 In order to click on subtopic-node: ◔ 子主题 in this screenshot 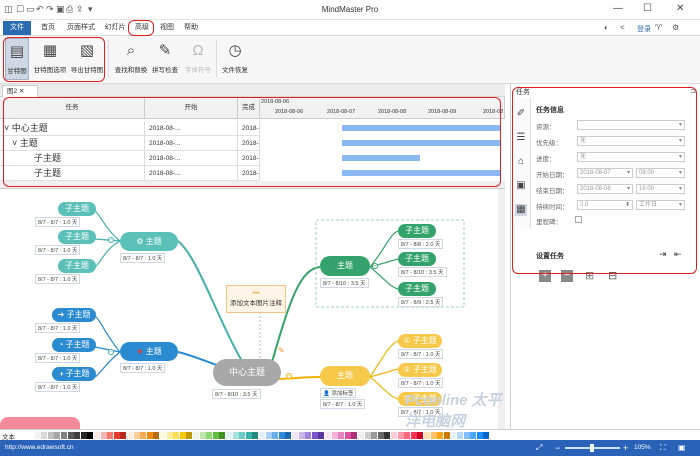, I will do `click(74, 345)`.